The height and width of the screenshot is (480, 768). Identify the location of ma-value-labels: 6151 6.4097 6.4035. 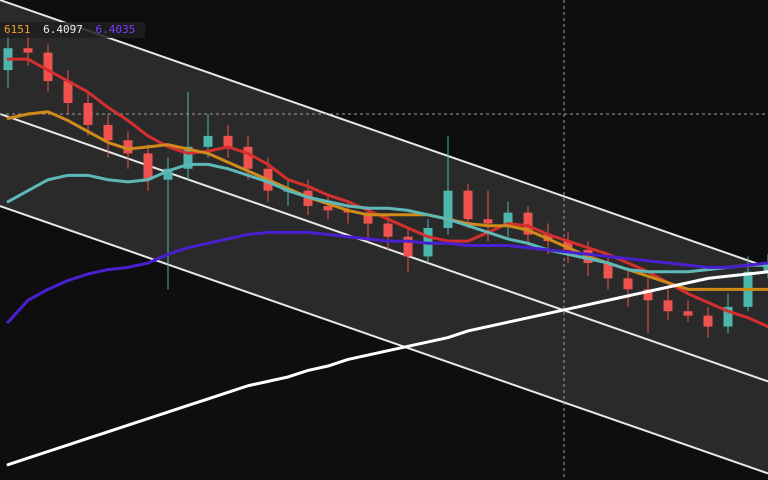
(73, 30).